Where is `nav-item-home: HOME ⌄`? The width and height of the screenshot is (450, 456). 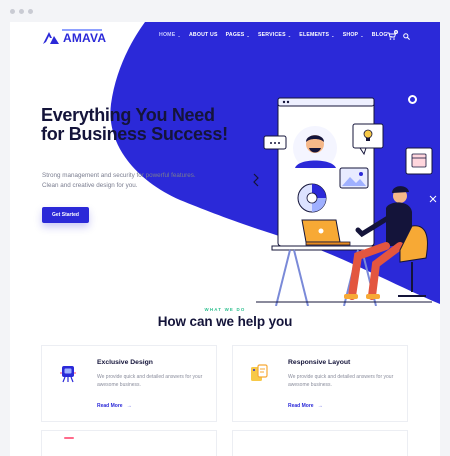
nav-item-home: HOME ⌄ is located at coordinates (170, 35).